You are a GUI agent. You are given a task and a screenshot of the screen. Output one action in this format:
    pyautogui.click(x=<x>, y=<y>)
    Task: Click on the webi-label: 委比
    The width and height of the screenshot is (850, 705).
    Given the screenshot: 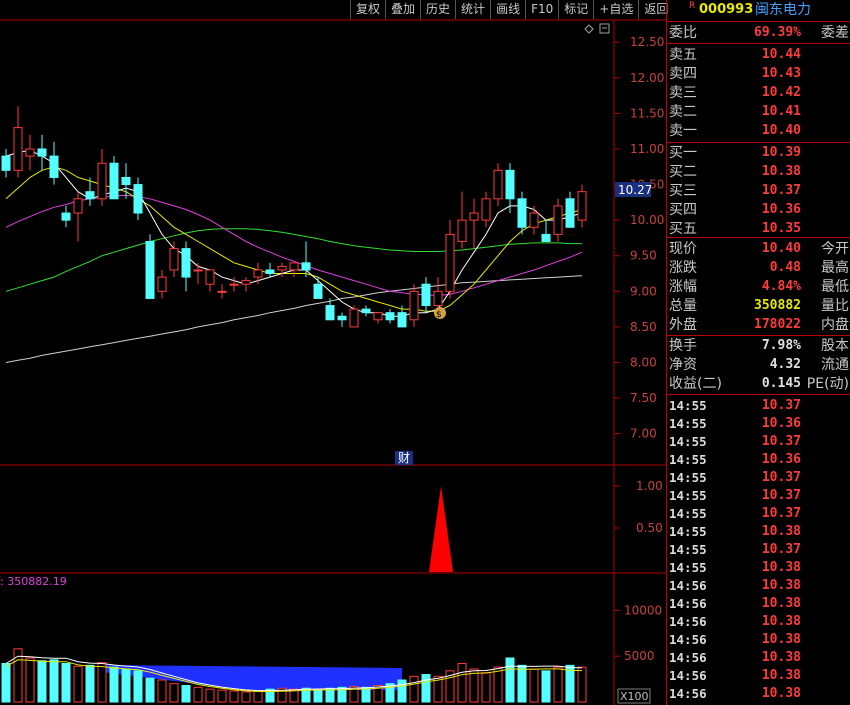 What is the action you would take?
    pyautogui.click(x=683, y=33)
    